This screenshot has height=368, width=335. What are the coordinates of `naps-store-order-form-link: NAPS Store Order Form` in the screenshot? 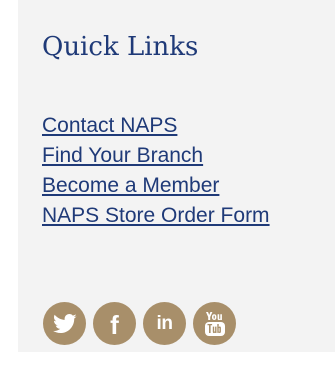 It's located at (156, 215).